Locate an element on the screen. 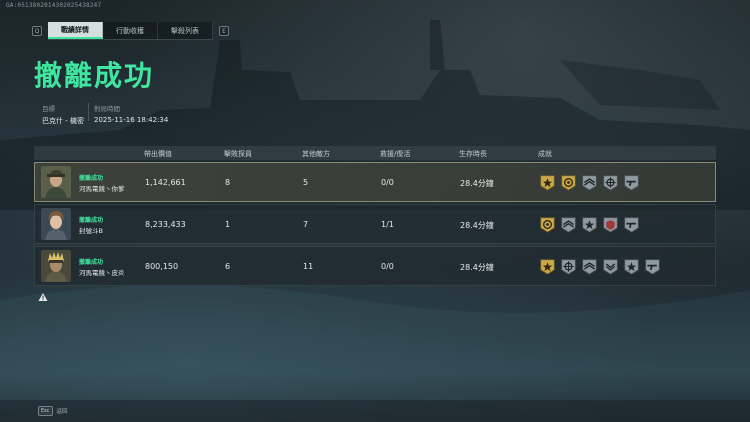 The width and height of the screenshot is (750, 422). table-header: 帶出價值 擊敗探員 其他敵方 救援/復活 生存時長 成就 is located at coordinates (375, 153).